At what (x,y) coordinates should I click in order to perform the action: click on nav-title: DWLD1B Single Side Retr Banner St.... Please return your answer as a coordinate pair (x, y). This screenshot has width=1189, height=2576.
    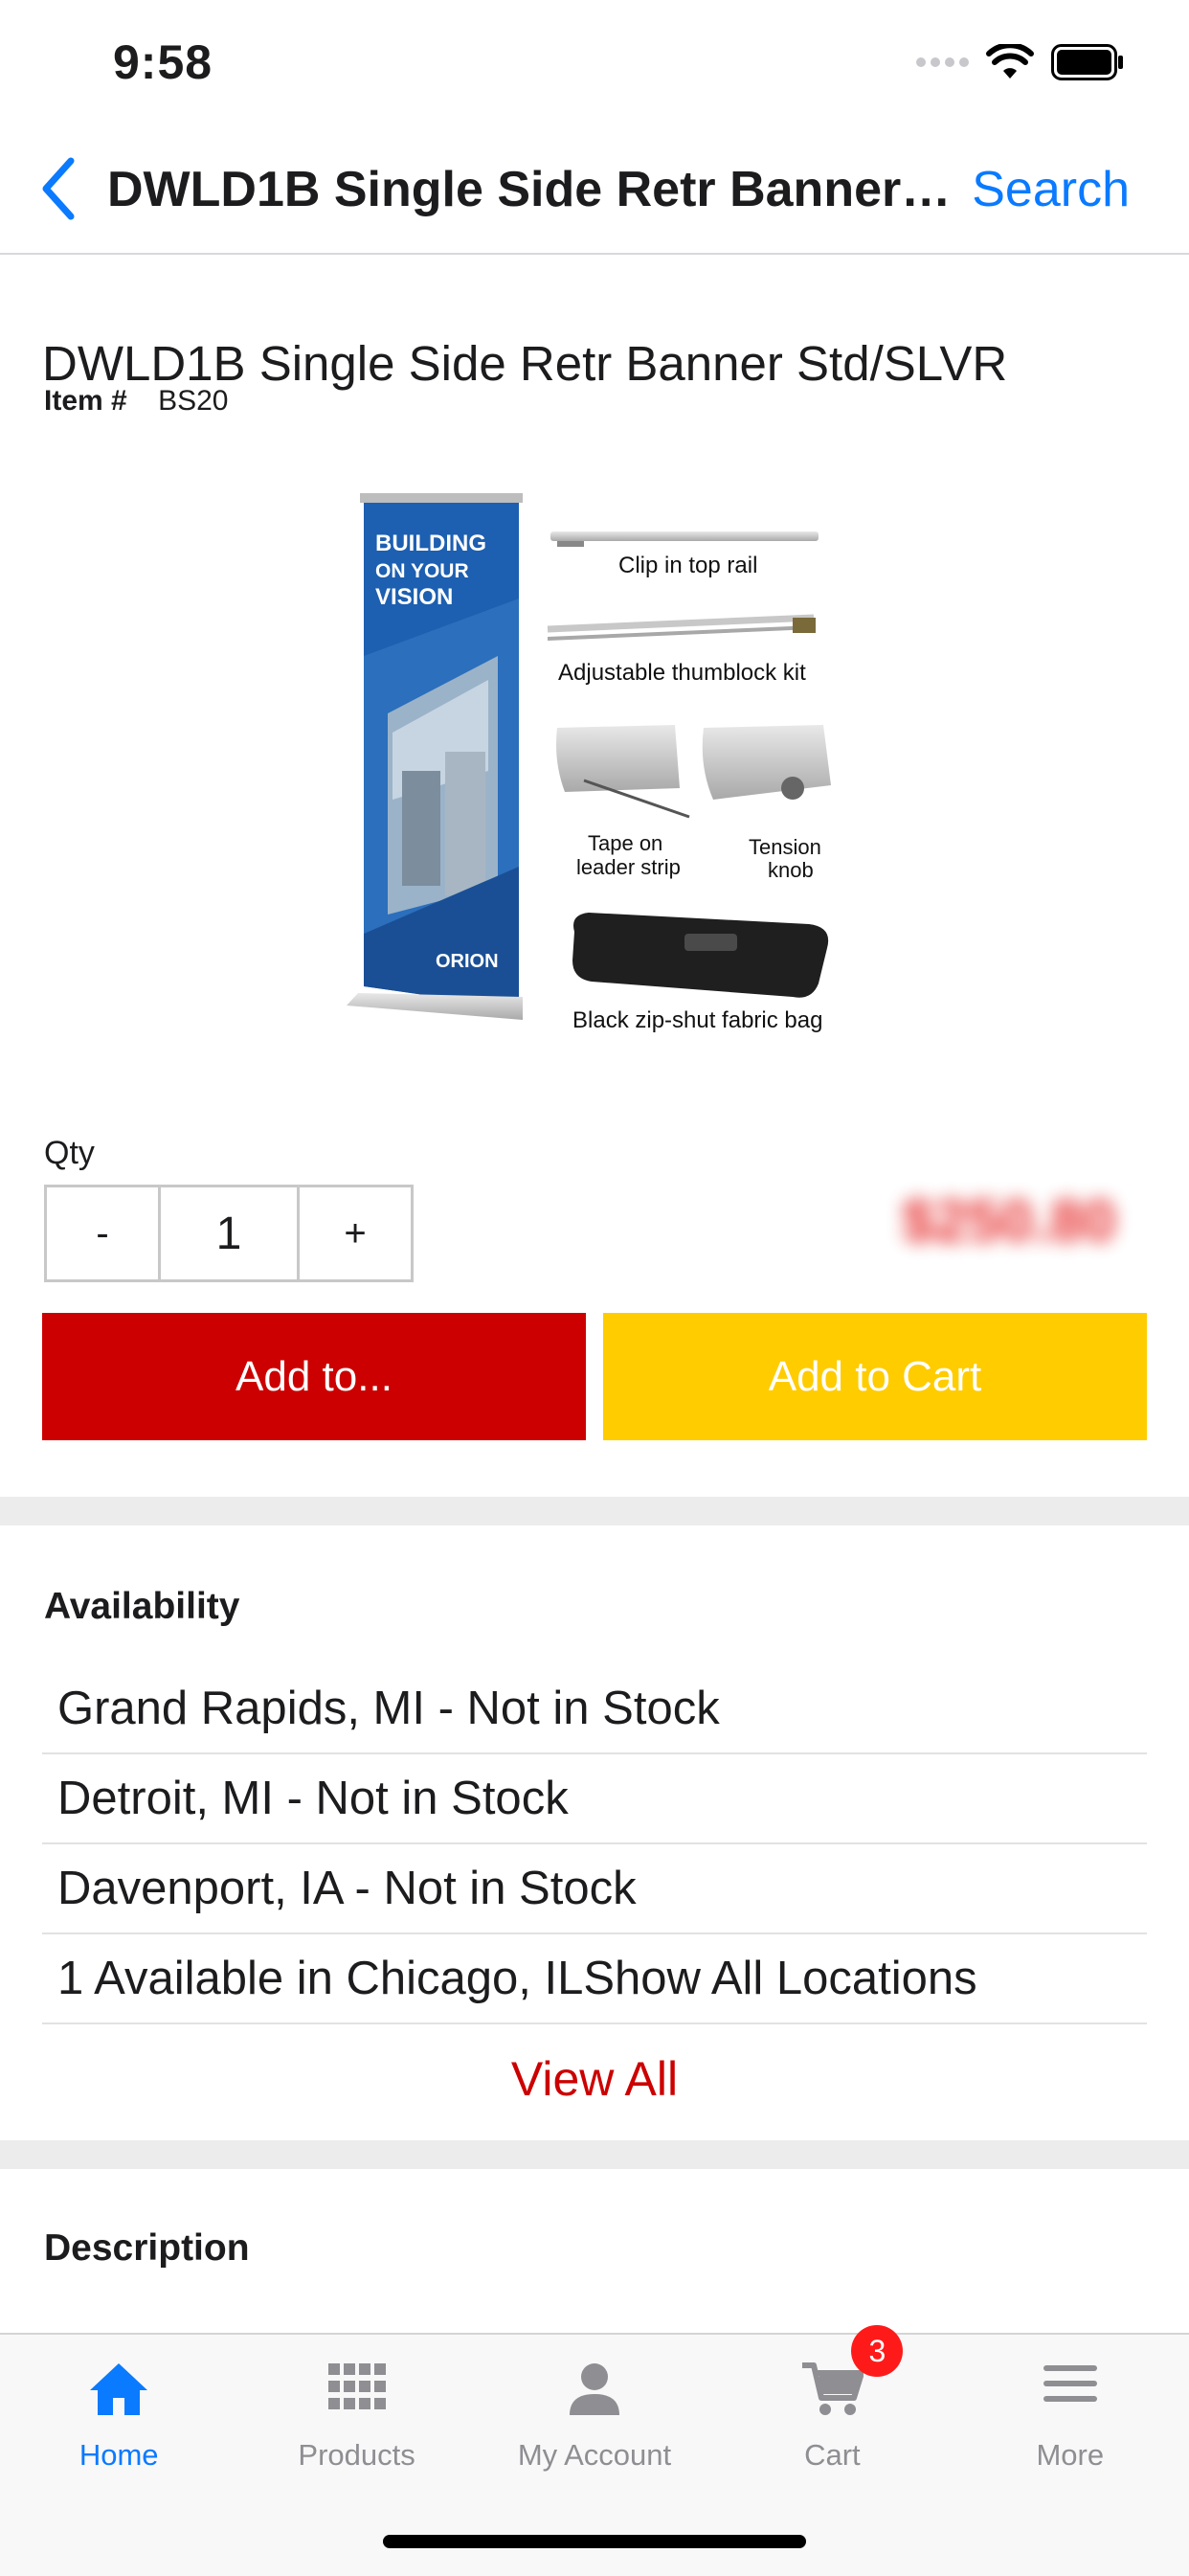
    Looking at the image, I should click on (535, 189).